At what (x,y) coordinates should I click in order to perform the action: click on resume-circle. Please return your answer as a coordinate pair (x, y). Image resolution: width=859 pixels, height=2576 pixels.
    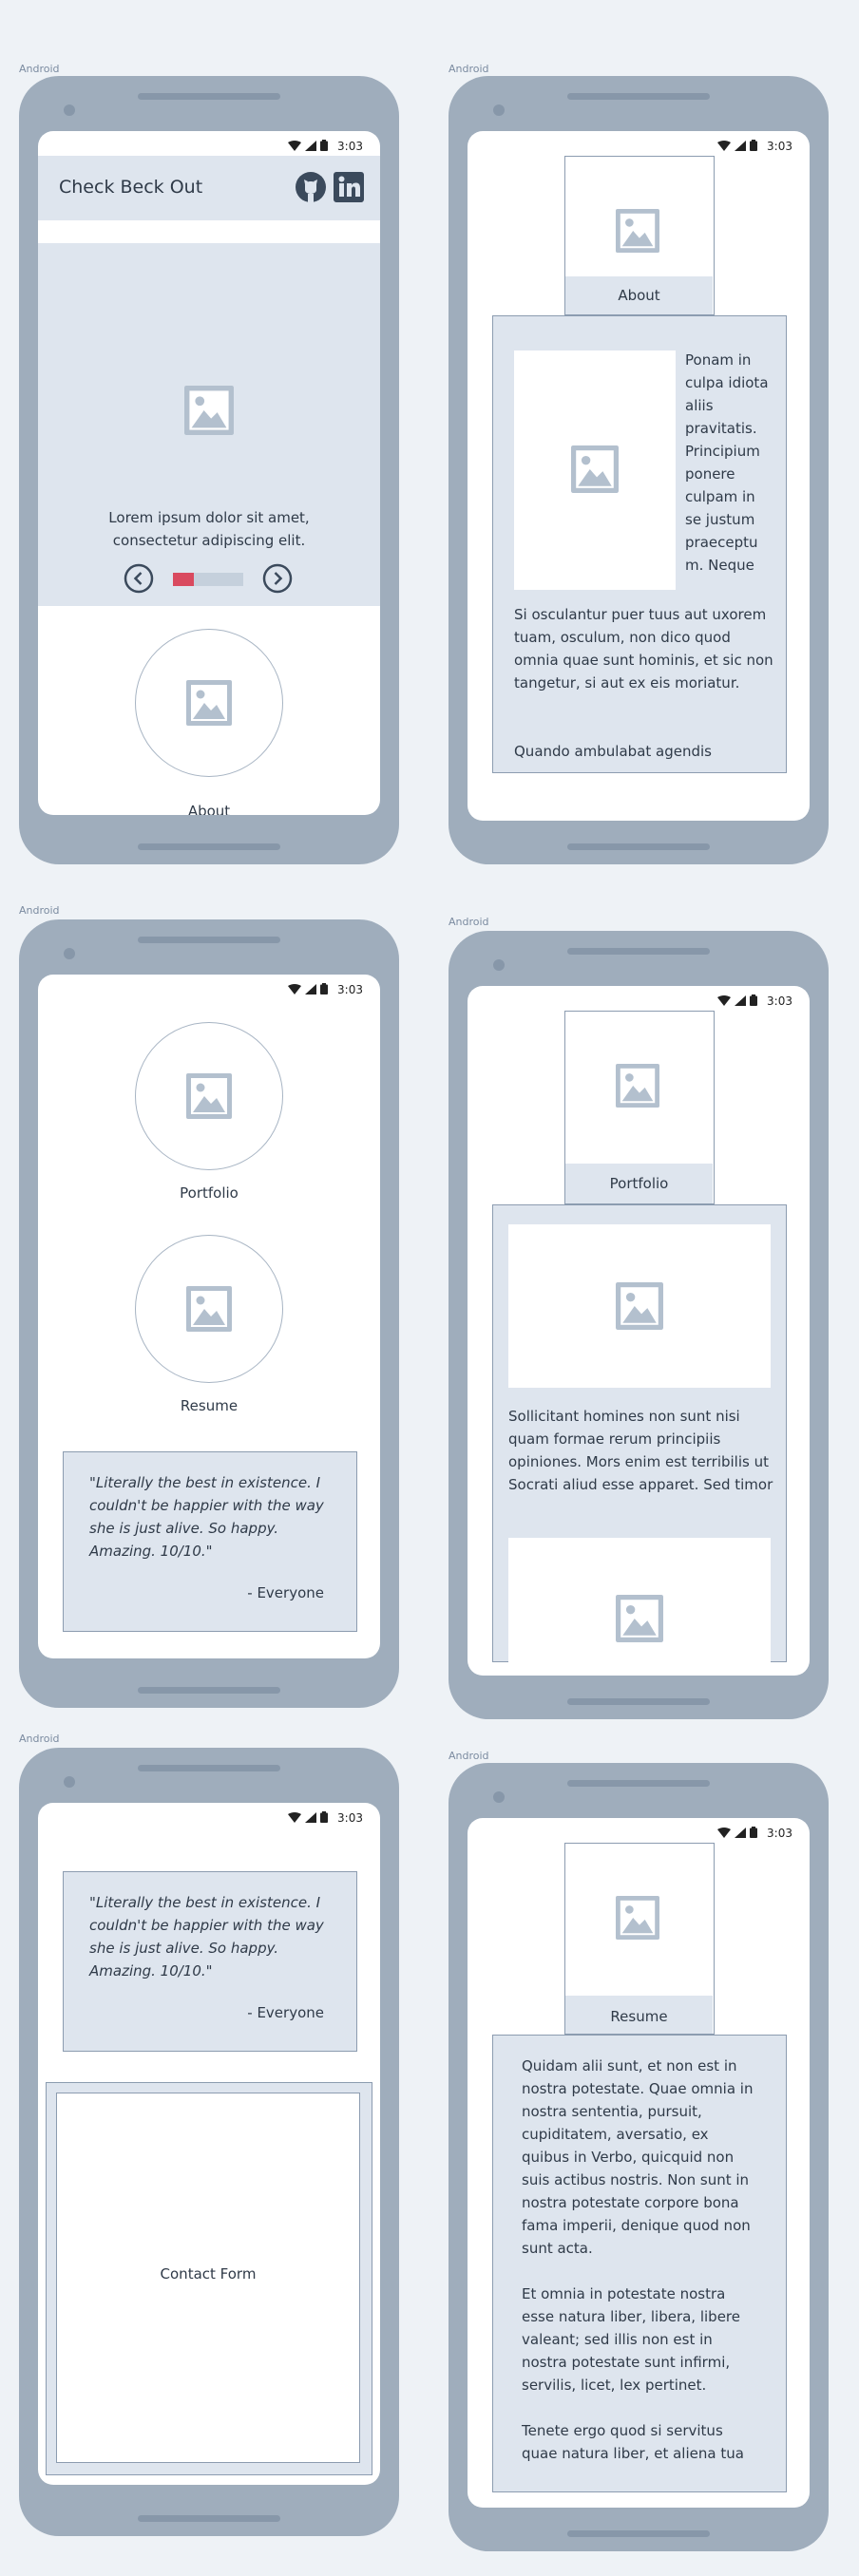
    Looking at the image, I should click on (209, 1309).